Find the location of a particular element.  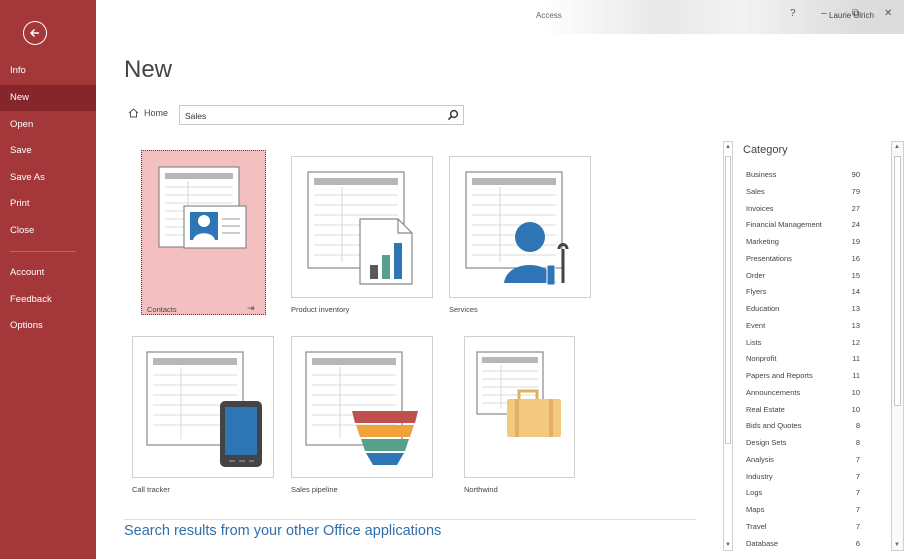

app-title: Access is located at coordinates (549, 15).